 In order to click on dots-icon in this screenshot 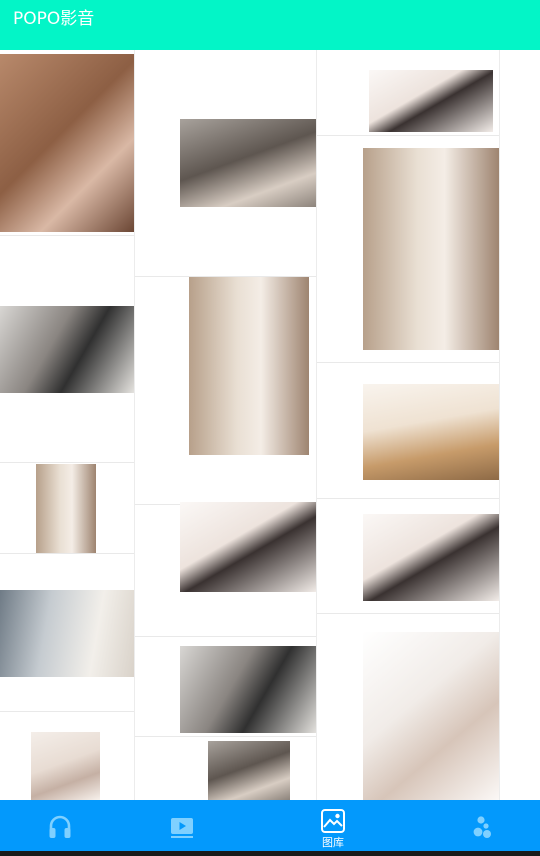, I will do `click(482, 827)`.